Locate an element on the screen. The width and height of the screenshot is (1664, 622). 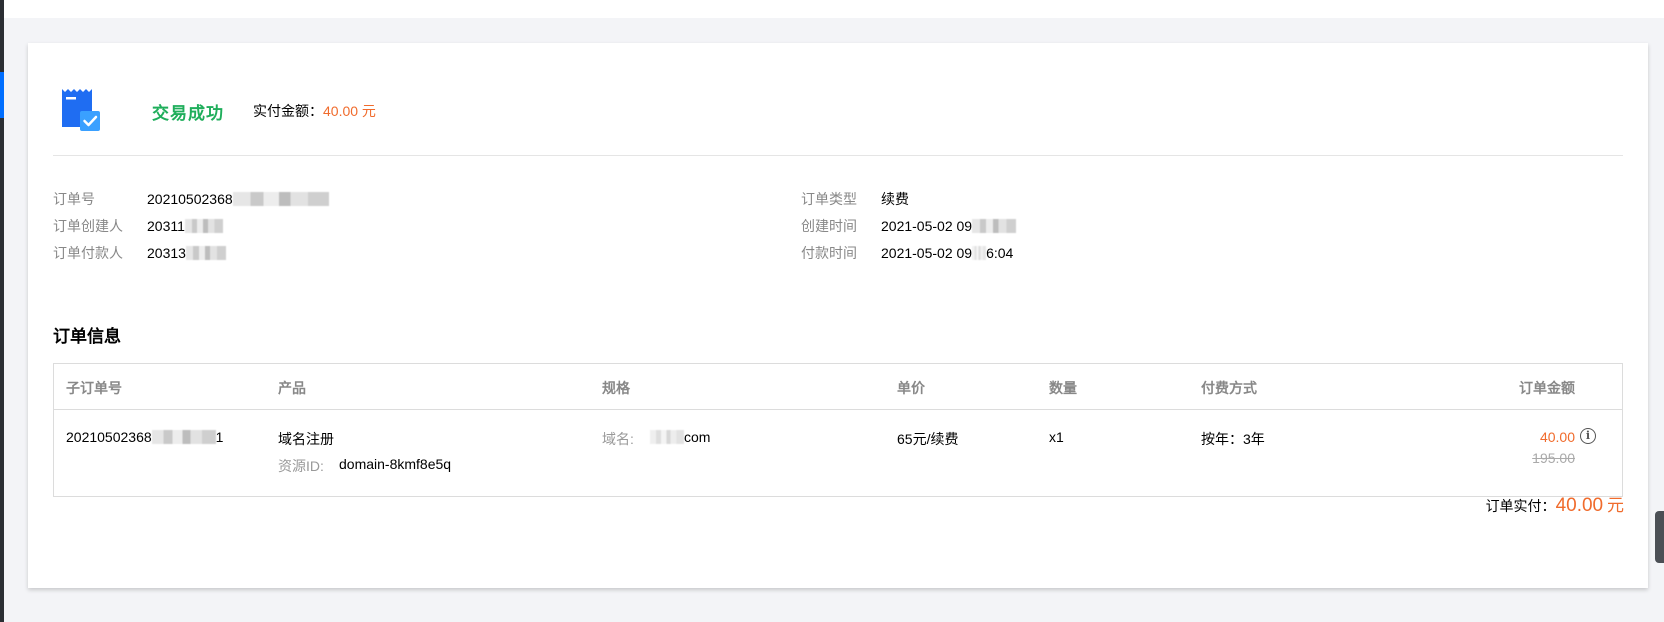
paid-amount-value: 40.00 元 is located at coordinates (349, 111).